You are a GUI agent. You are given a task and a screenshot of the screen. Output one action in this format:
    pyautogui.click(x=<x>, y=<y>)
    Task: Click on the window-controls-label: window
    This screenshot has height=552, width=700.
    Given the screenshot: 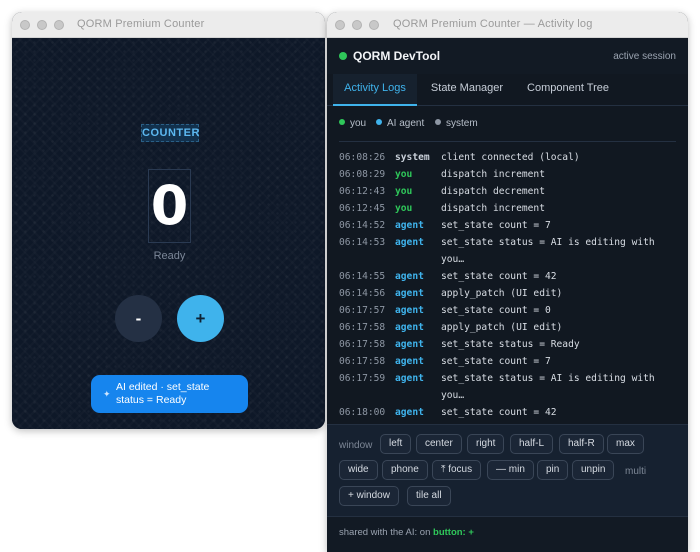 What is the action you would take?
    pyautogui.click(x=356, y=445)
    